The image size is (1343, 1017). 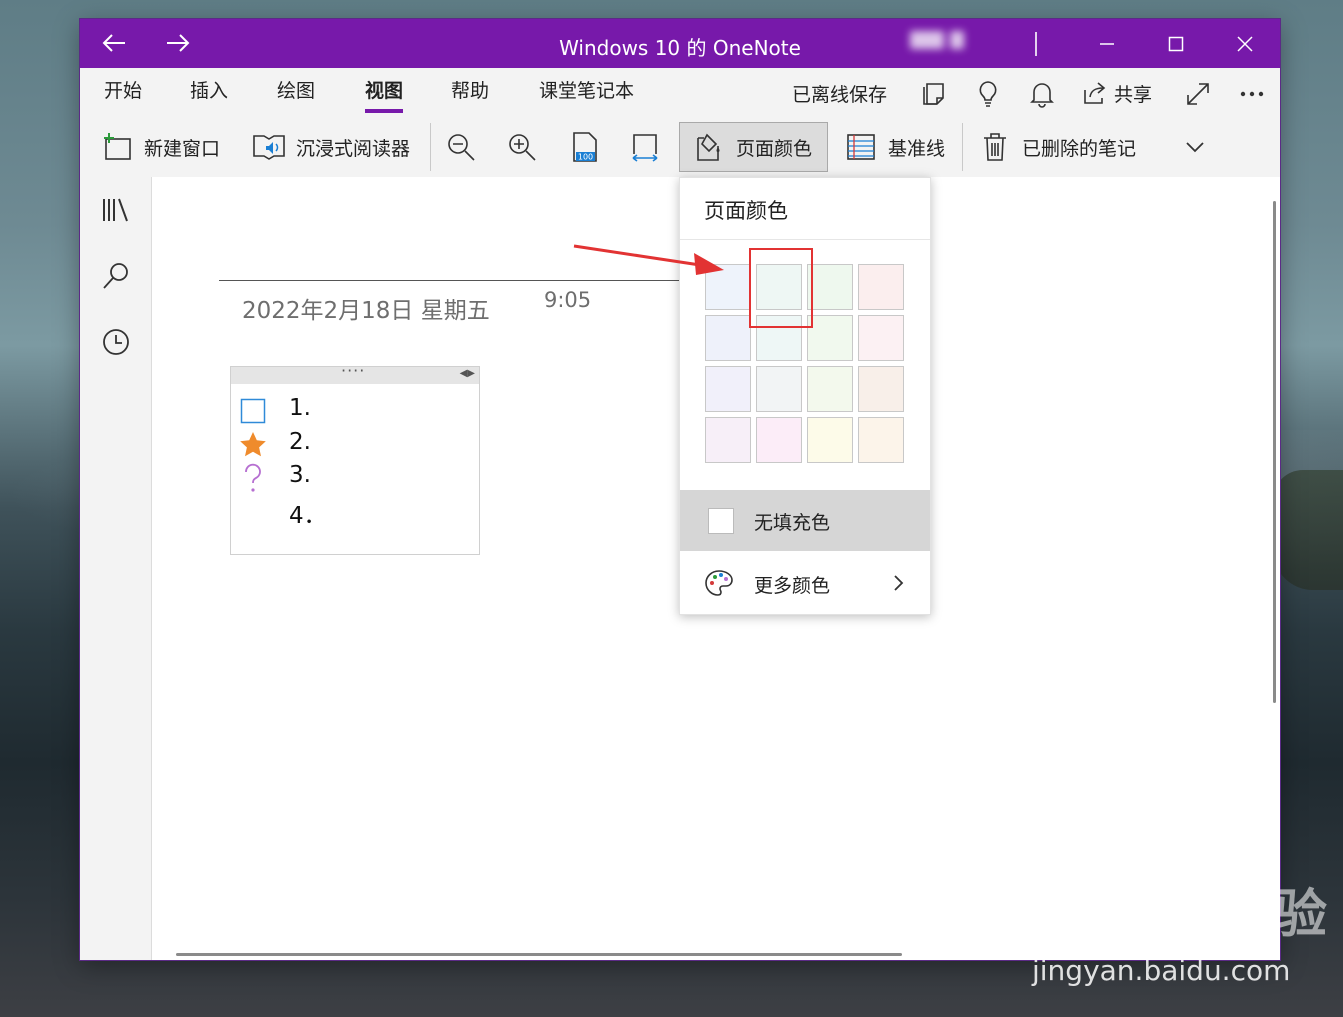 What do you see at coordinates (253, 477) in the screenshot?
I see `question-tag-icon` at bounding box center [253, 477].